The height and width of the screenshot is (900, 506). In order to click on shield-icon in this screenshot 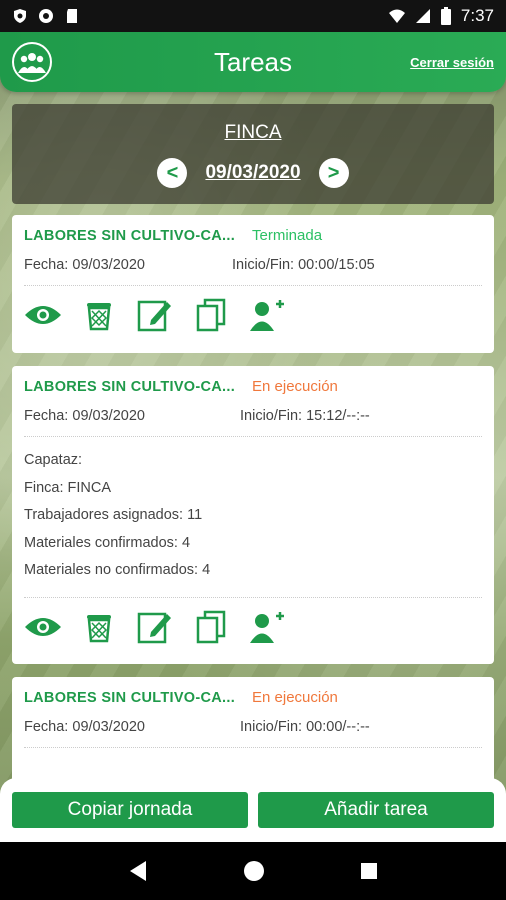, I will do `click(20, 16)`.